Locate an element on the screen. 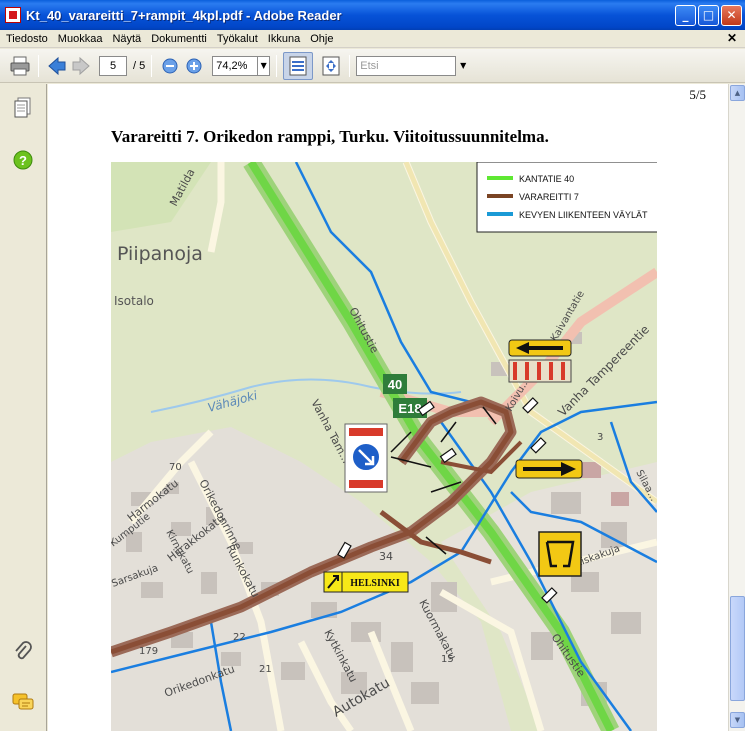 The width and height of the screenshot is (745, 731). chevron-up-icon: ▲ is located at coordinates (737, 93).